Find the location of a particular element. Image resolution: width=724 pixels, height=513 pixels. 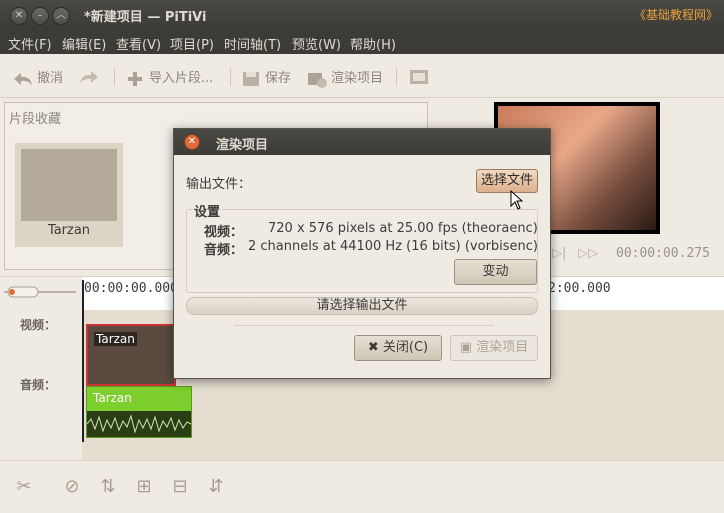

close-dialog-button: ✖ 关闭(C) is located at coordinates (398, 348).